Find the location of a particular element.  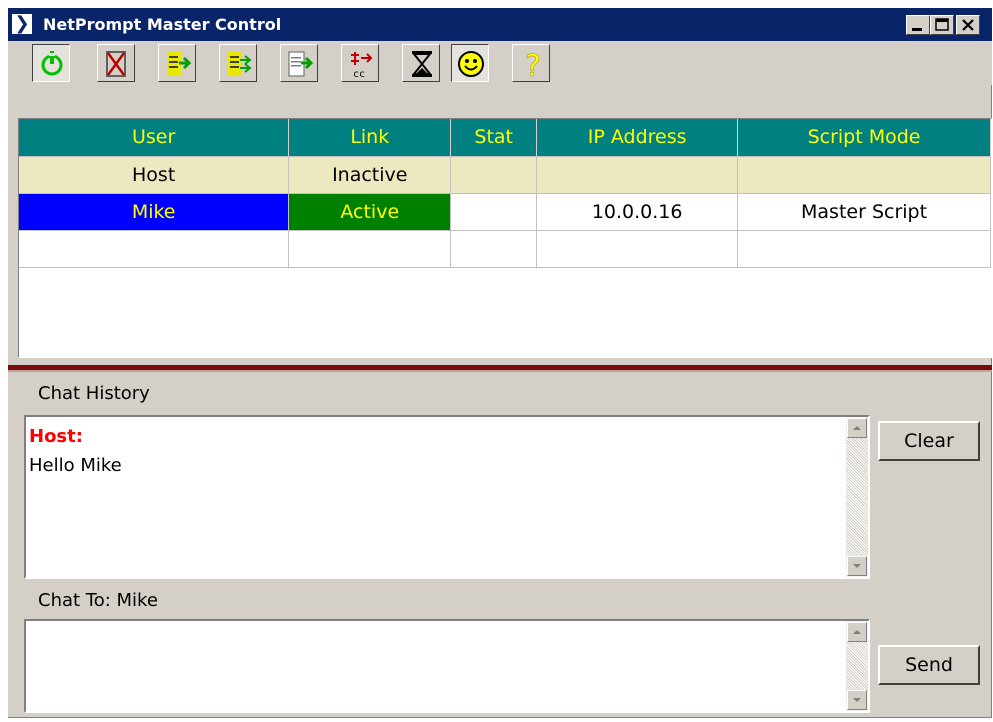

hourglass-icon is located at coordinates (422, 64).